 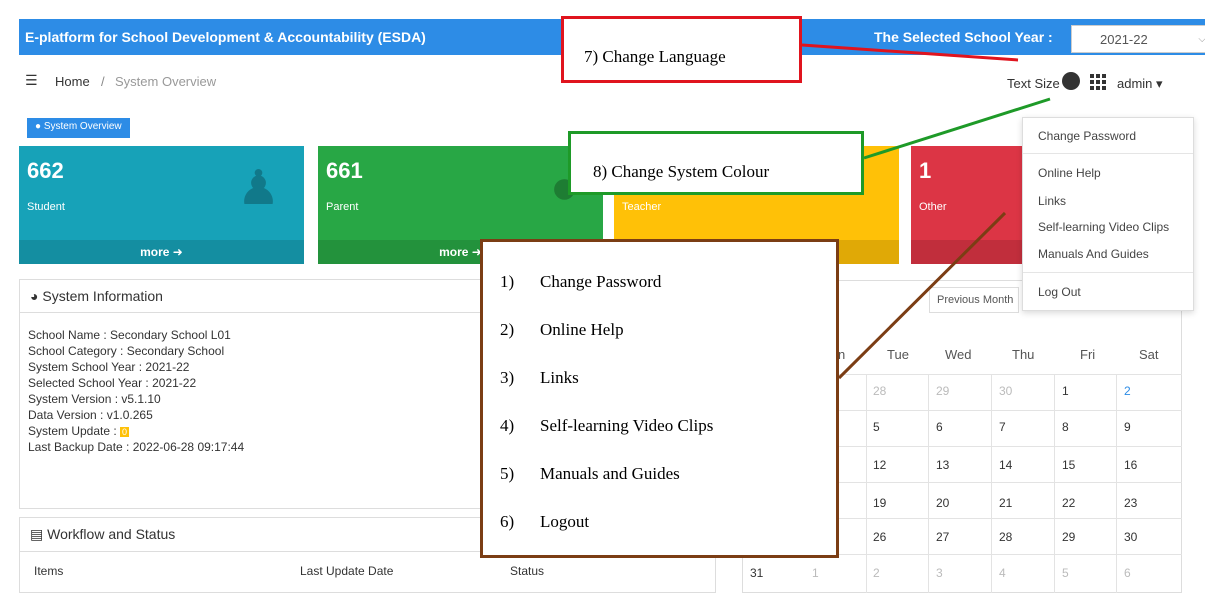 What do you see at coordinates (539, 377) in the screenshot?
I see `annotation-list-item: 3) Links` at bounding box center [539, 377].